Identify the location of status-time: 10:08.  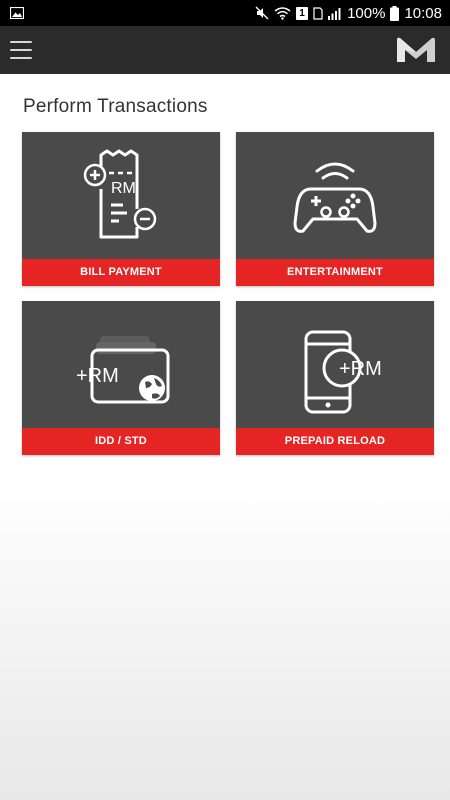
(423, 13).